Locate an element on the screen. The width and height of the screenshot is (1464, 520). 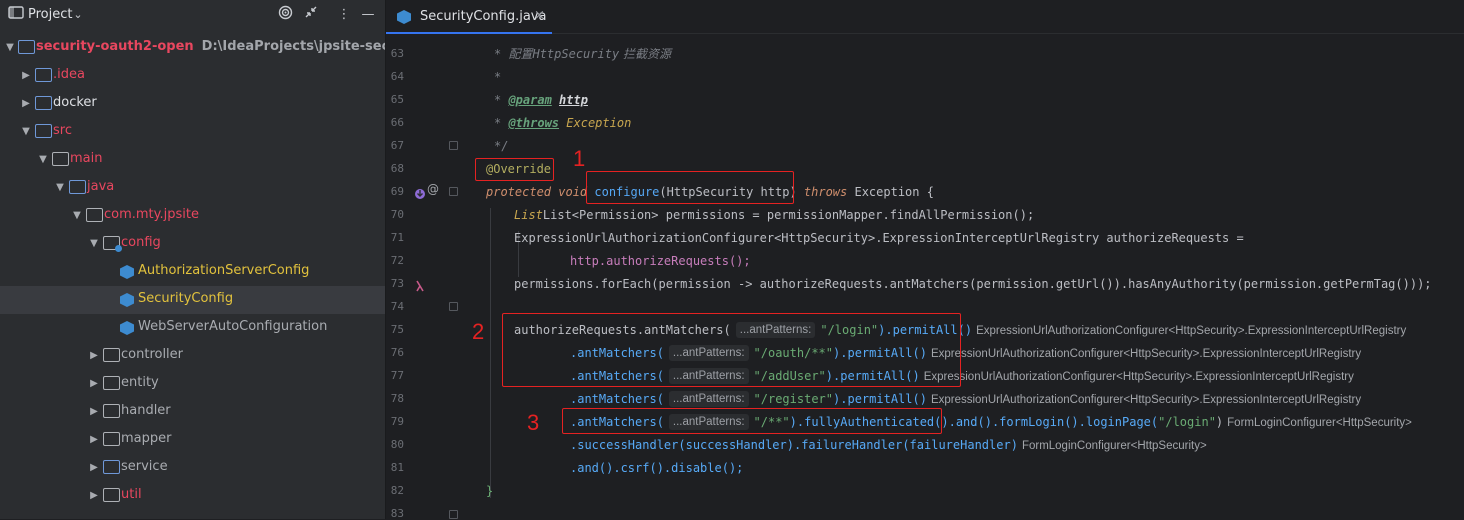
line-number: 70 is located at coordinates (397, 214).